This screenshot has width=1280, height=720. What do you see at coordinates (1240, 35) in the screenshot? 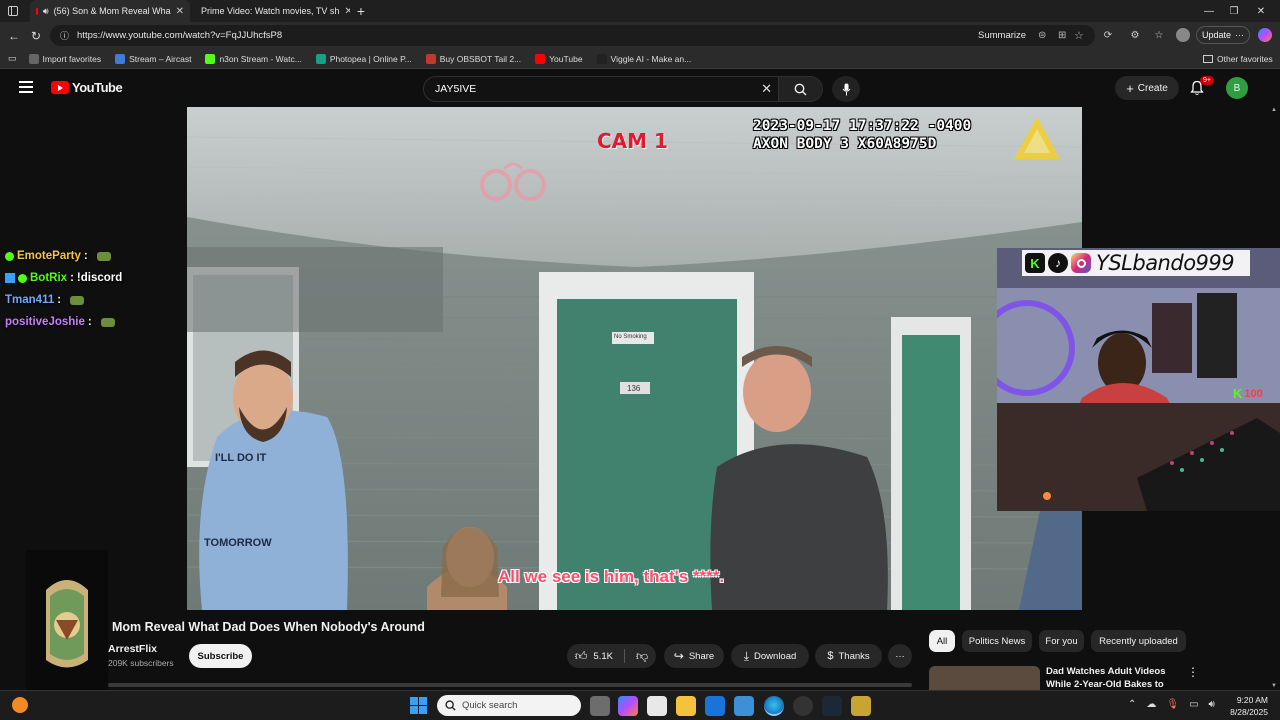
I see `more-icon: ···` at bounding box center [1240, 35].